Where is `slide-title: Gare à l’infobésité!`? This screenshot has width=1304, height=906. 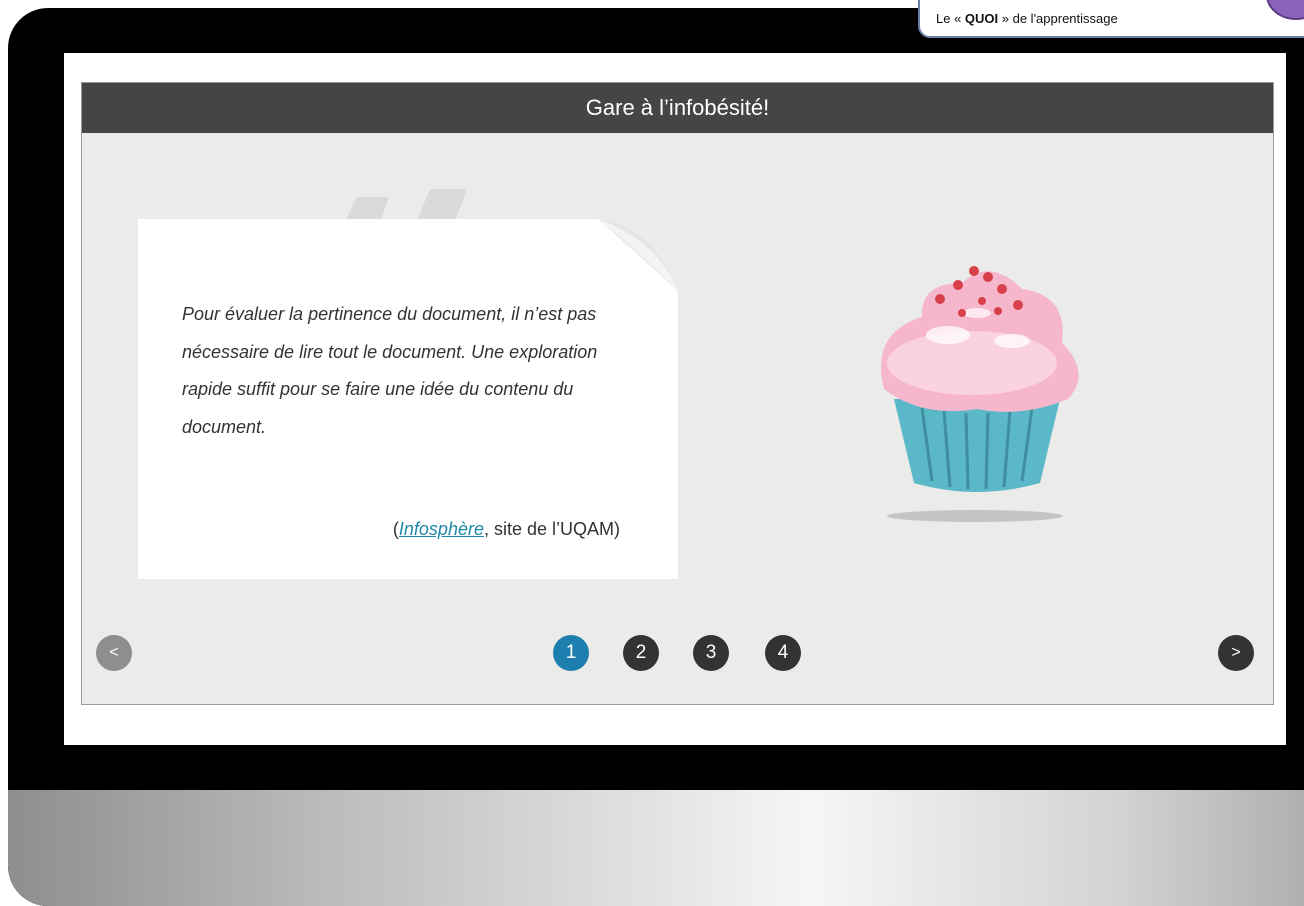 slide-title: Gare à l’infobésité! is located at coordinates (677, 108).